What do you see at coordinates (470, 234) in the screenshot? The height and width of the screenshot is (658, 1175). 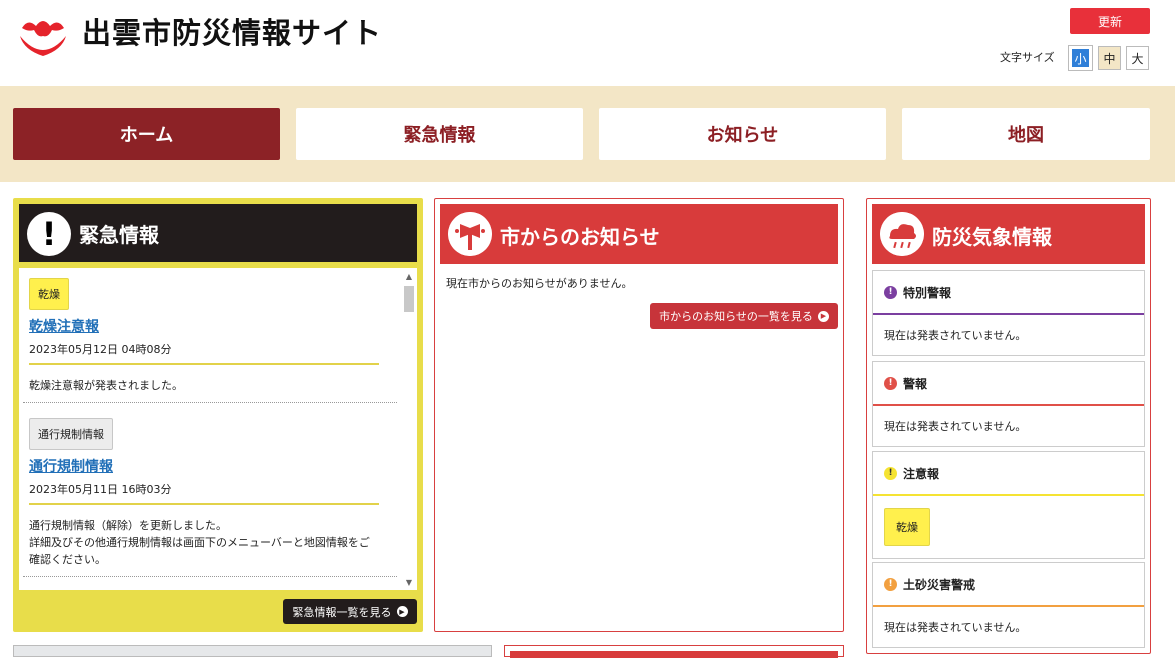 I see `loudspeaker-icon` at bounding box center [470, 234].